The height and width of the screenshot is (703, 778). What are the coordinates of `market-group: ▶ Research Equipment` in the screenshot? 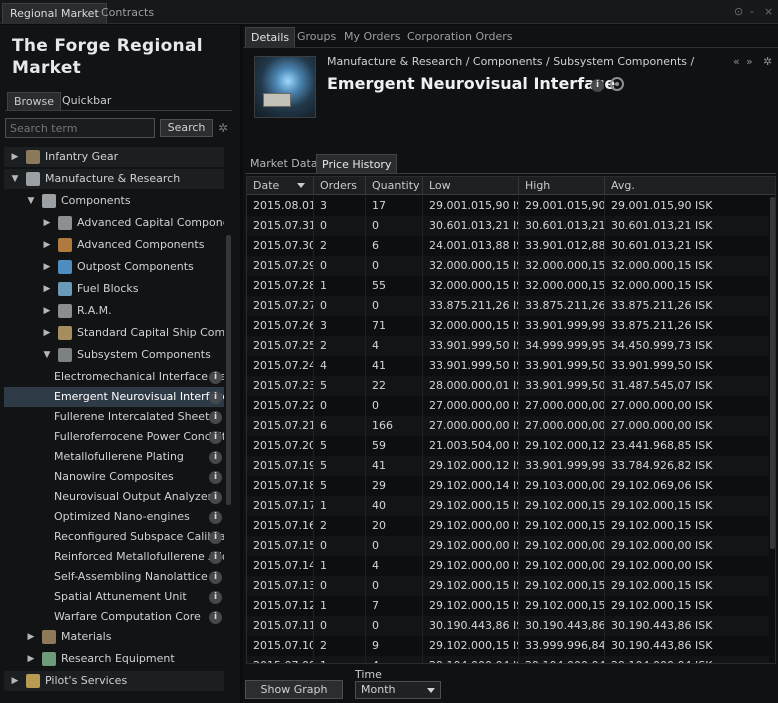 It's located at (114, 659).